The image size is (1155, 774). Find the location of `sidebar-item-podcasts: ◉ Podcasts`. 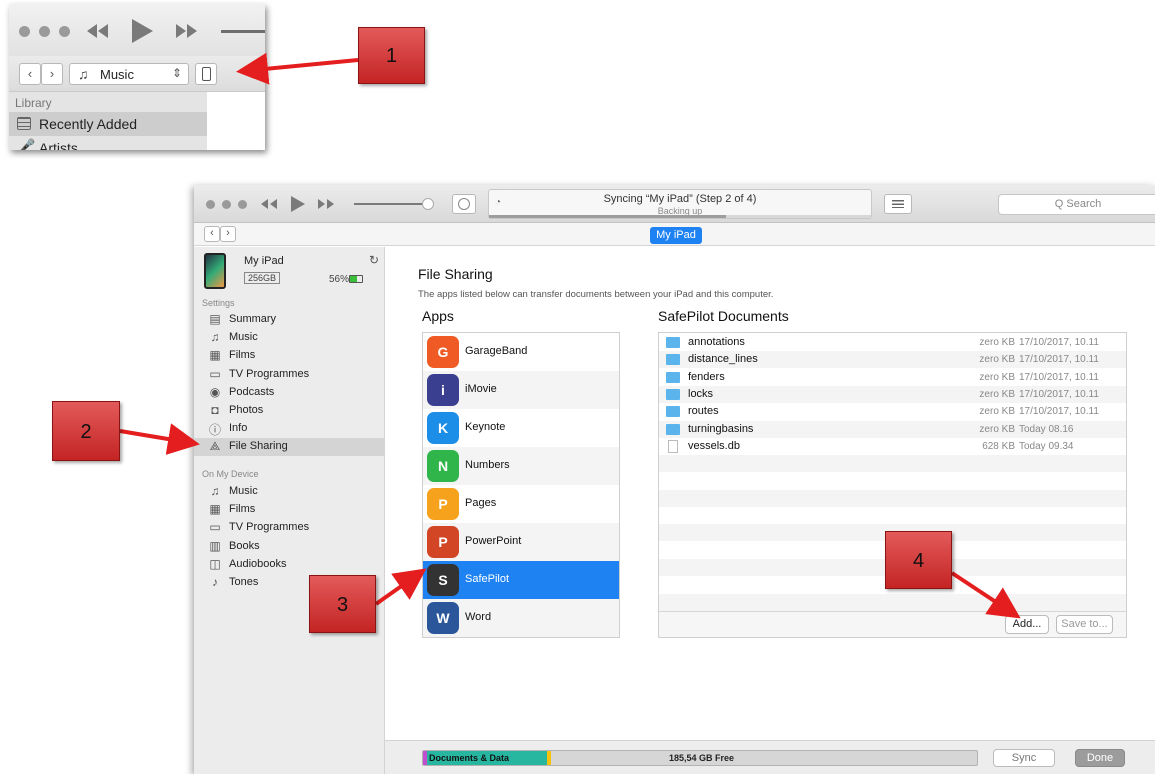

sidebar-item-podcasts: ◉ Podcasts is located at coordinates (289, 393).